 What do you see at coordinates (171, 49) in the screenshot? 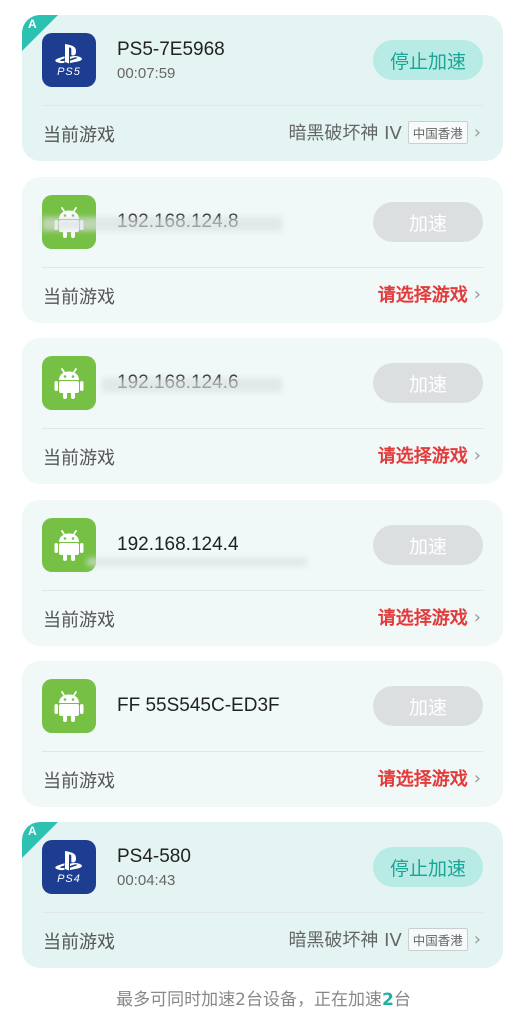
I see `device-name: PS5-7E5968` at bounding box center [171, 49].